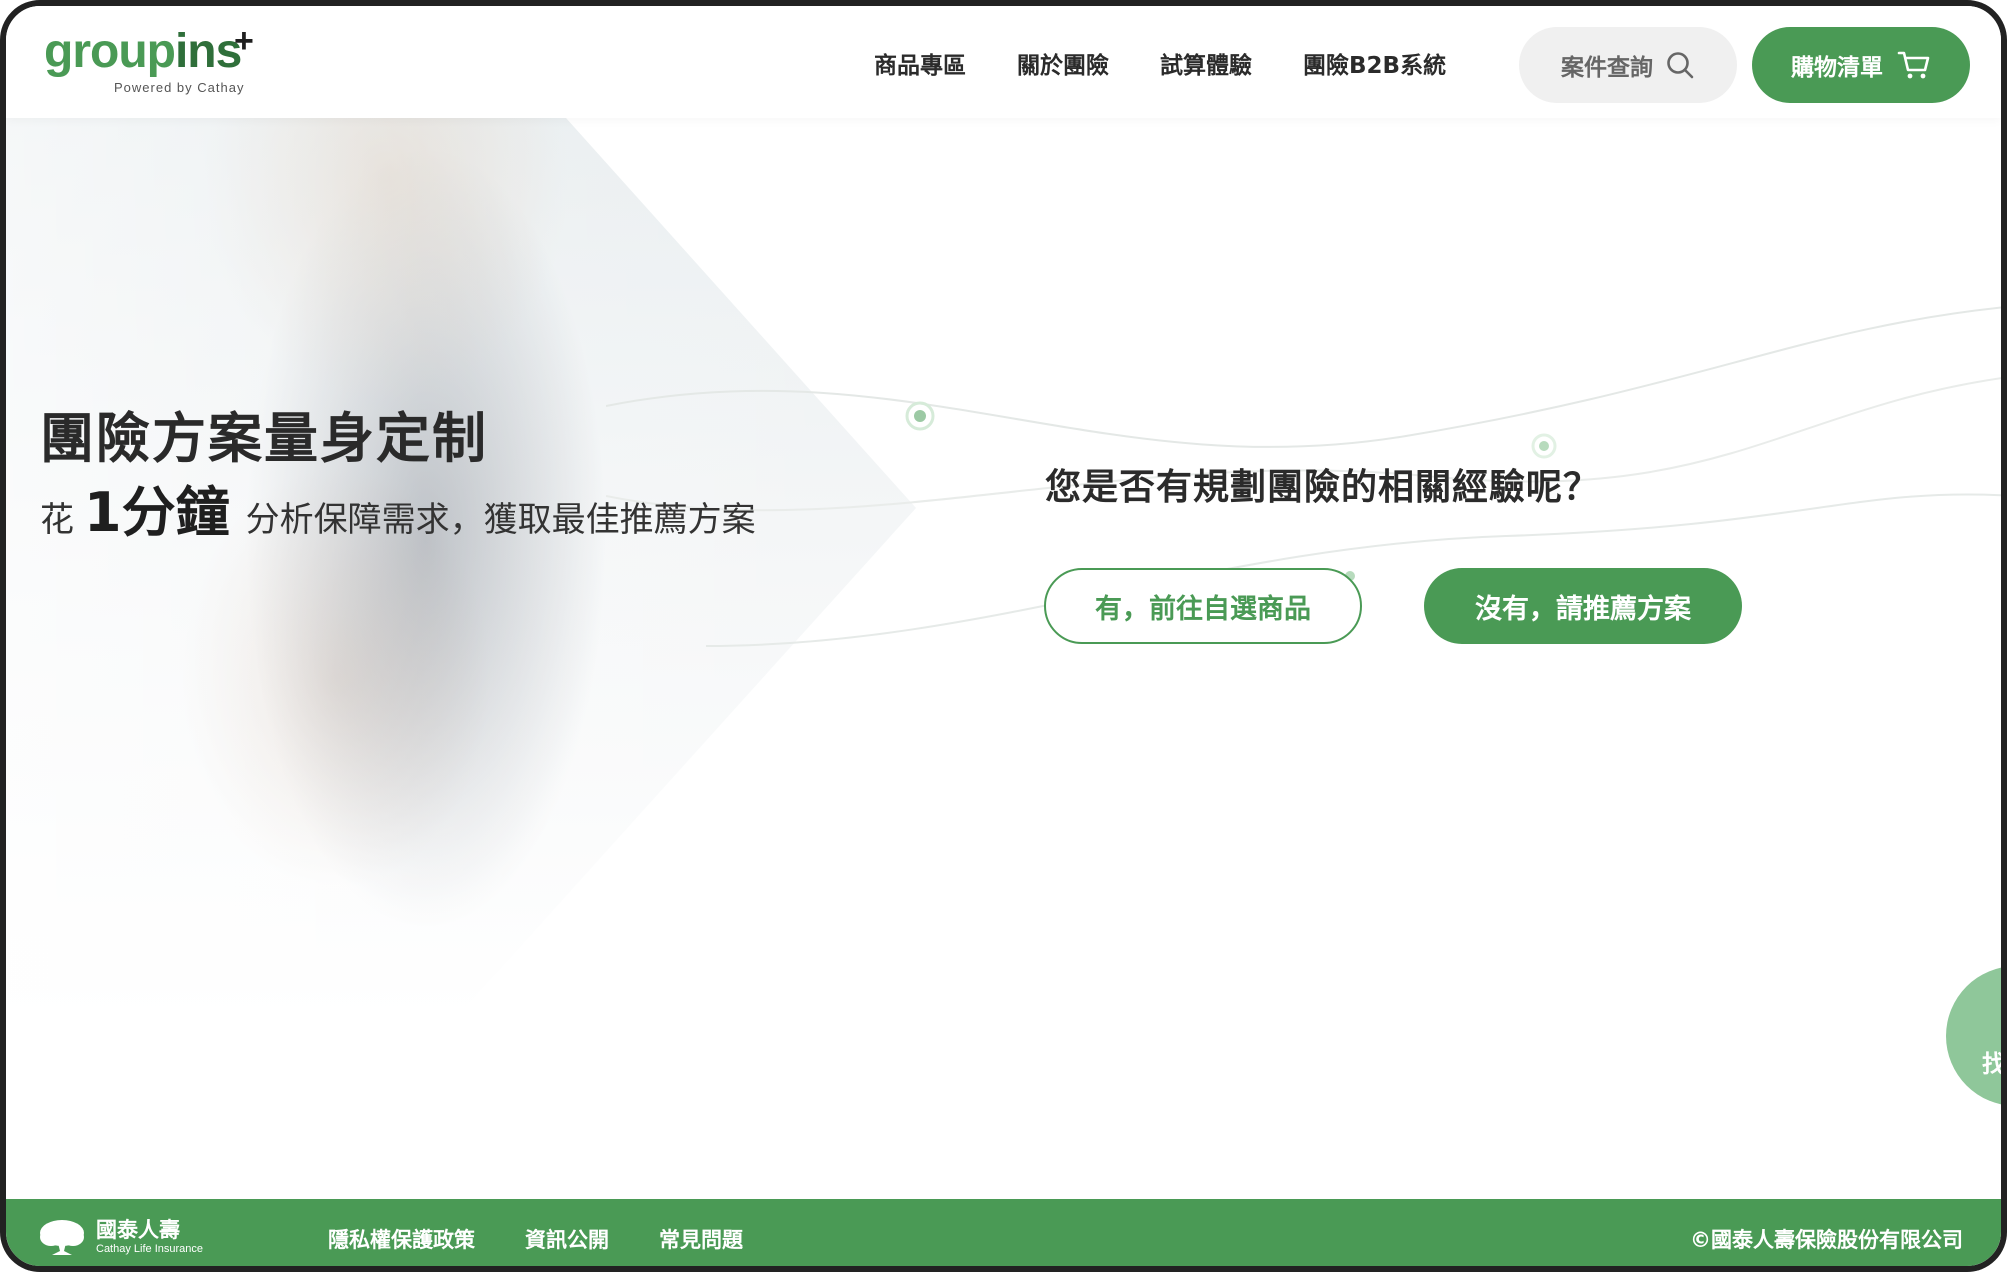 The width and height of the screenshot is (2007, 1272). What do you see at coordinates (1206, 63) in the screenshot?
I see `nav-item-calculator: 試算體驗` at bounding box center [1206, 63].